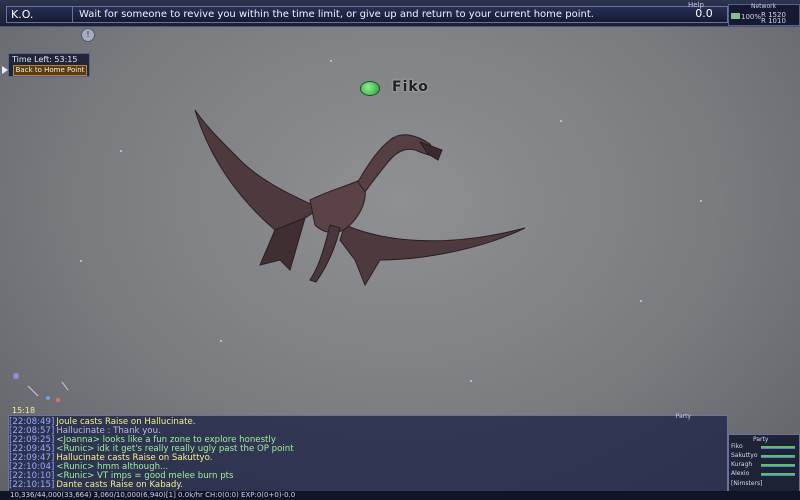 This screenshot has height=500, width=800. What do you see at coordinates (683, 416) in the screenshot?
I see `chat-tab-label: Party` at bounding box center [683, 416].